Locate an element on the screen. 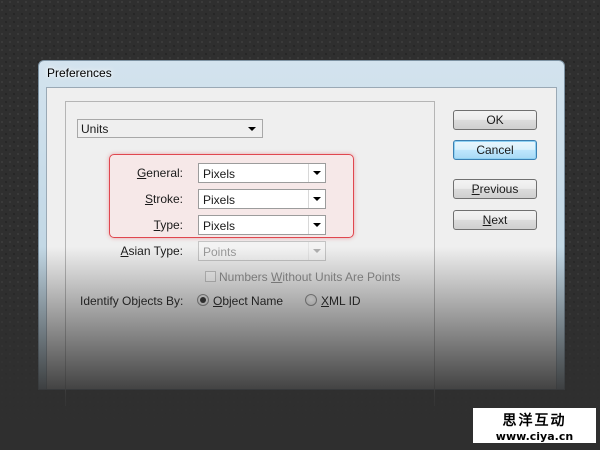  identify-objects-label: Identify Objects By: is located at coordinates (132, 301).